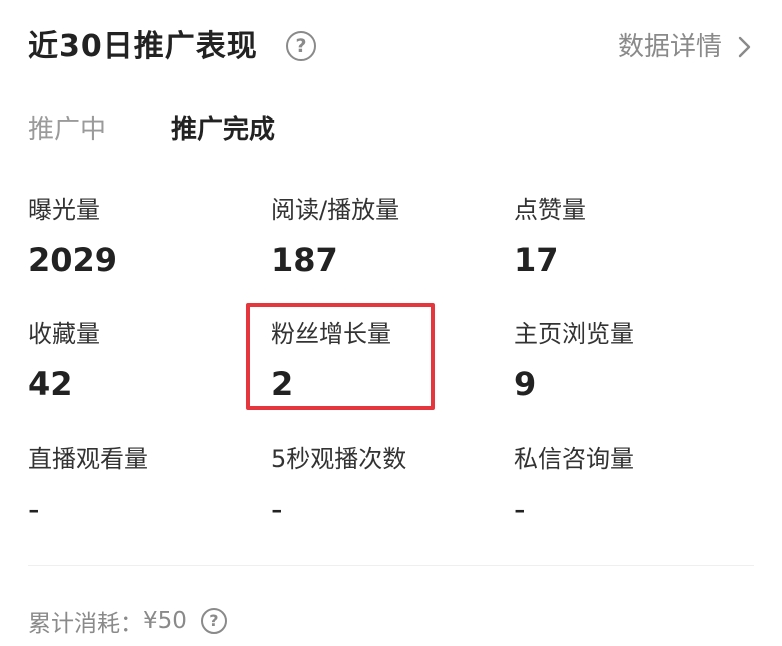 The image size is (782, 646). What do you see at coordinates (536, 260) in the screenshot?
I see `metric-value: 17` at bounding box center [536, 260].